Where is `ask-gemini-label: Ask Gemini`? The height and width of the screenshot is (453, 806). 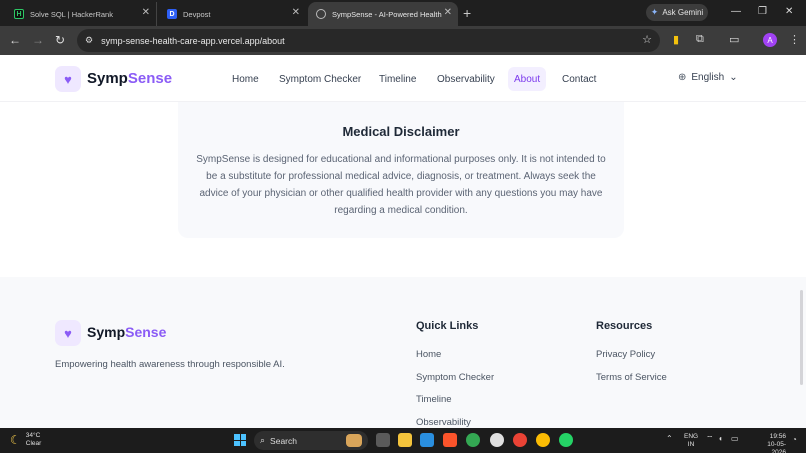 ask-gemini-label: Ask Gemini is located at coordinates (683, 12).